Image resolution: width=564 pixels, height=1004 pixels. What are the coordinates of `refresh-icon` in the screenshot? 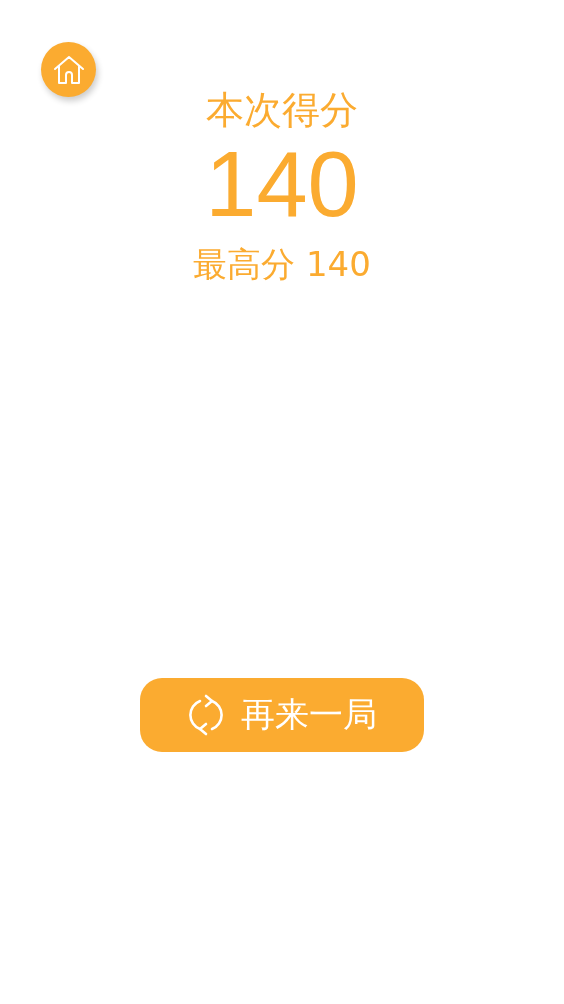 It's located at (206, 715).